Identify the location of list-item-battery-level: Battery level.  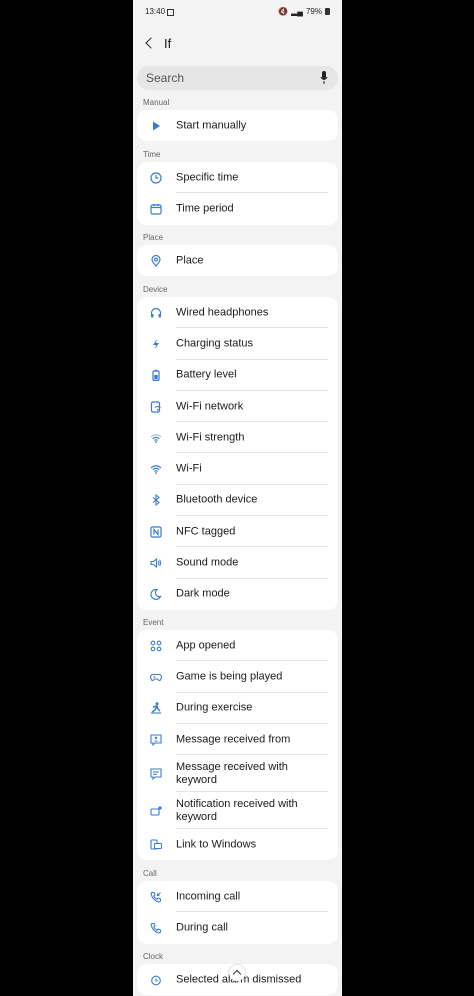
(237, 375).